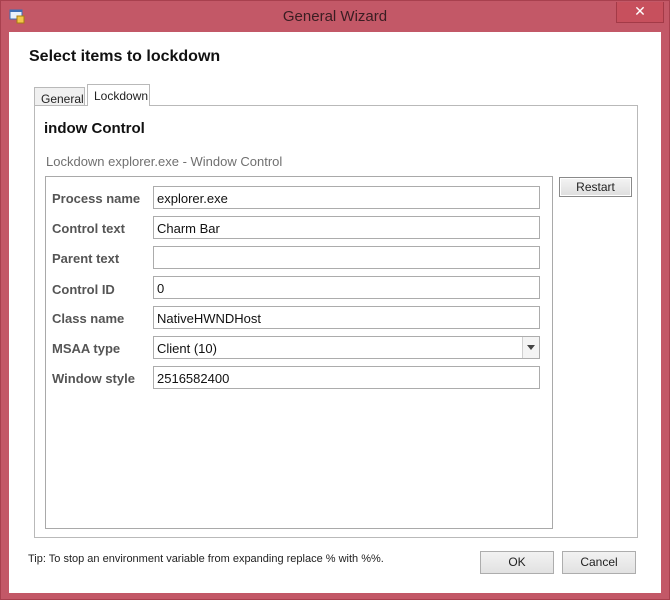 The image size is (670, 600). Describe the element at coordinates (125, 56) in the screenshot. I see `page-heading: Select items to lockdown` at that location.